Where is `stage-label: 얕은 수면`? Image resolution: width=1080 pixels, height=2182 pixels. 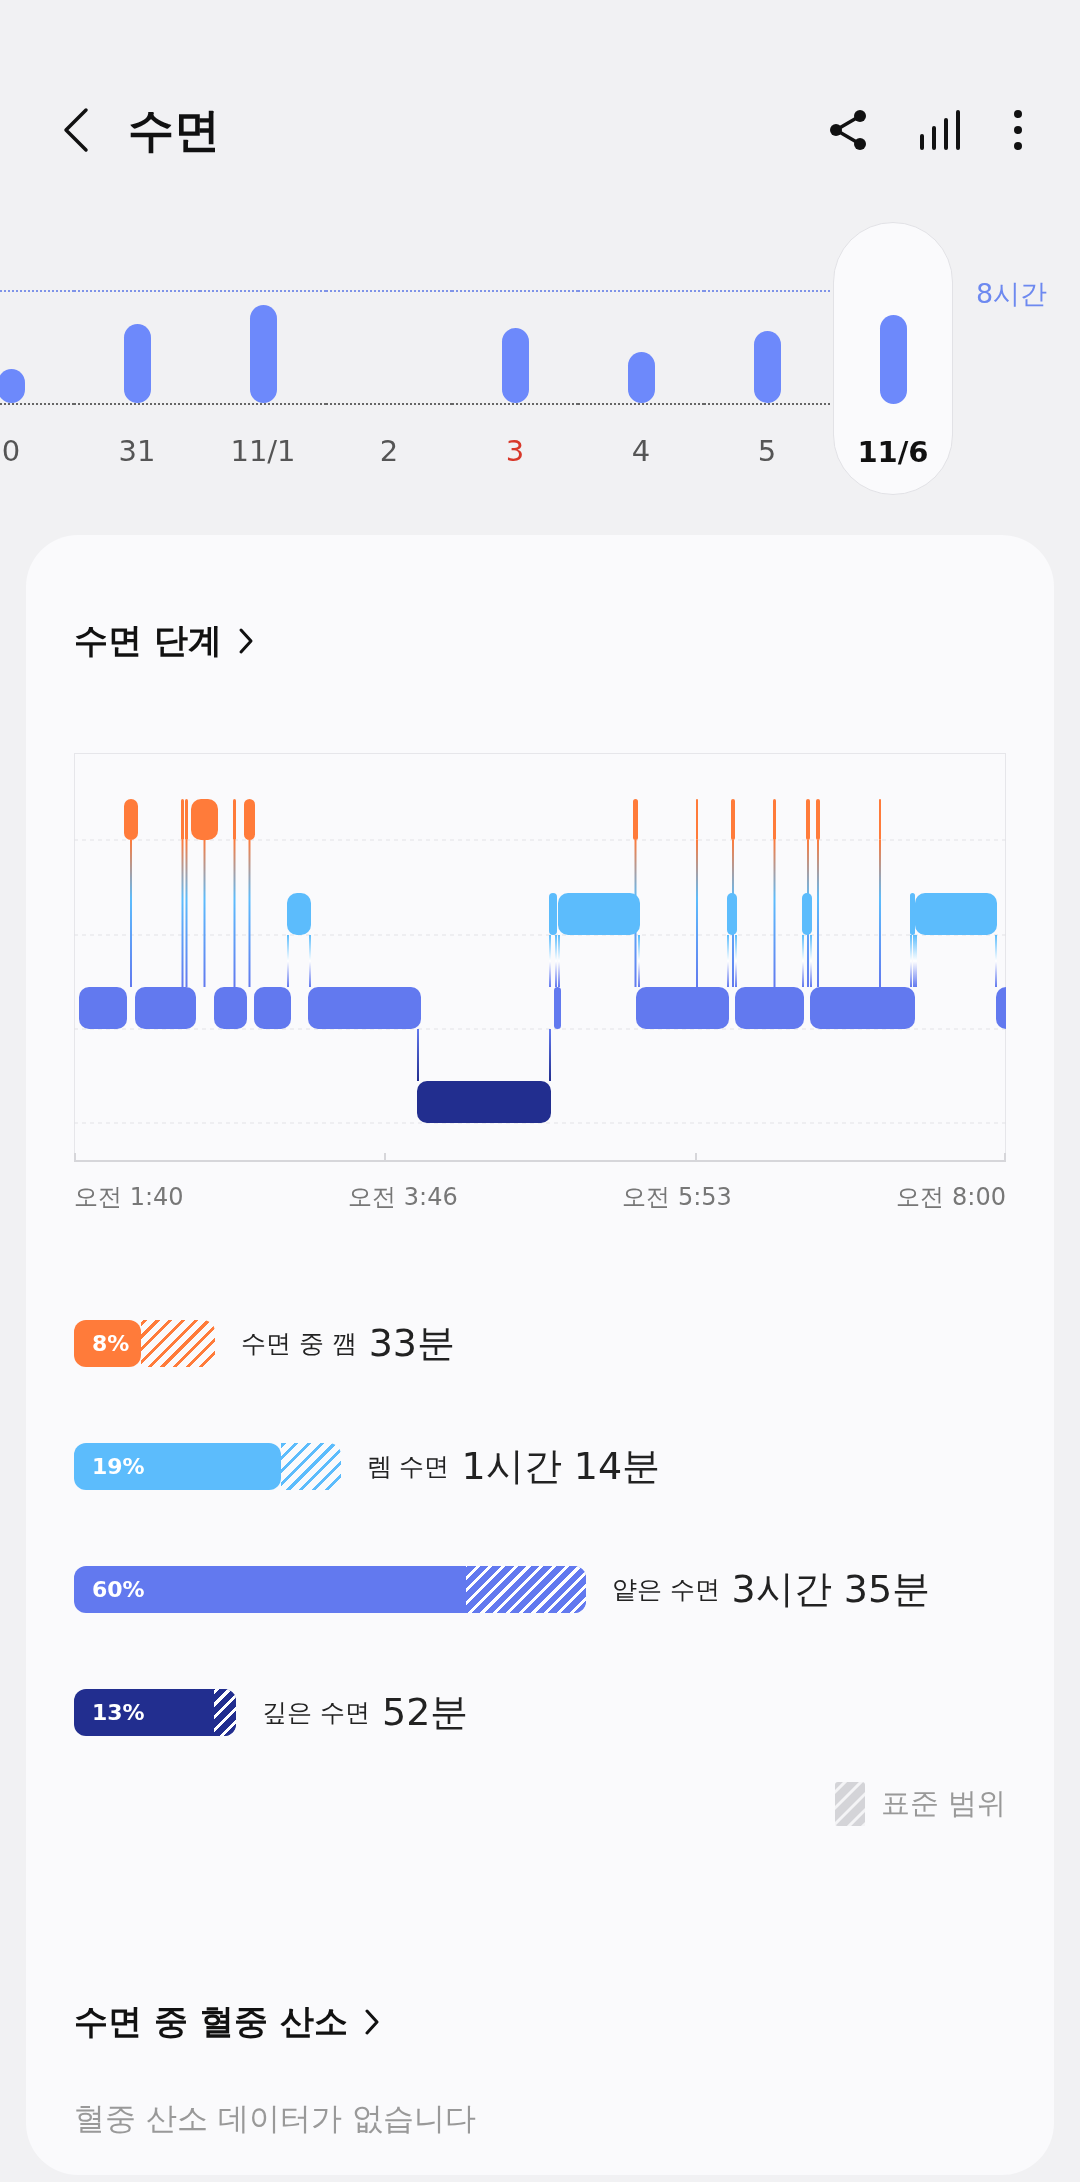 stage-label: 얕은 수면 is located at coordinates (665, 1589).